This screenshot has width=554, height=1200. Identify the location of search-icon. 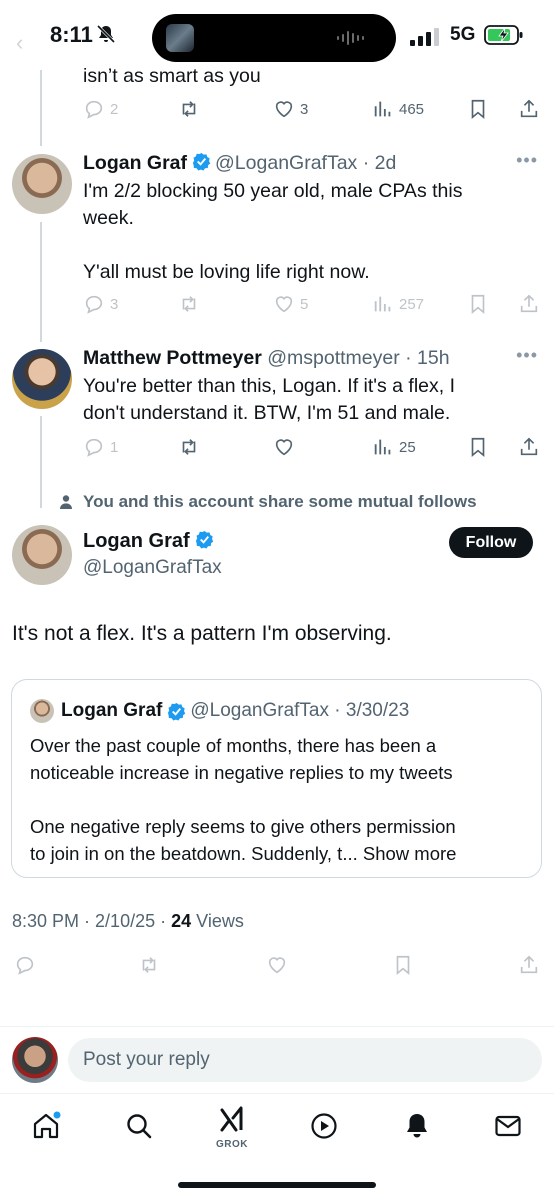
(139, 1126).